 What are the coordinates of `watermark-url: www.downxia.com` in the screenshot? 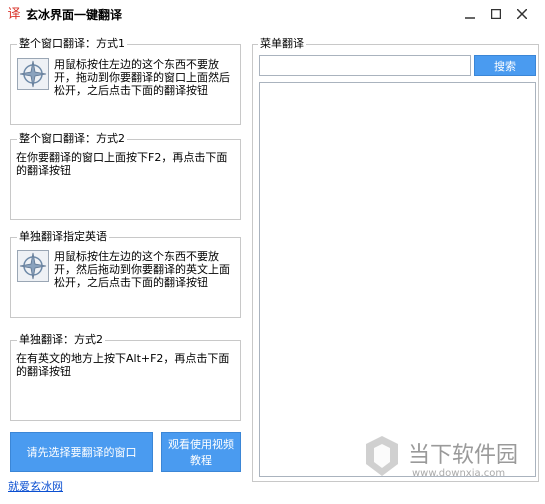 It's located at (459, 473).